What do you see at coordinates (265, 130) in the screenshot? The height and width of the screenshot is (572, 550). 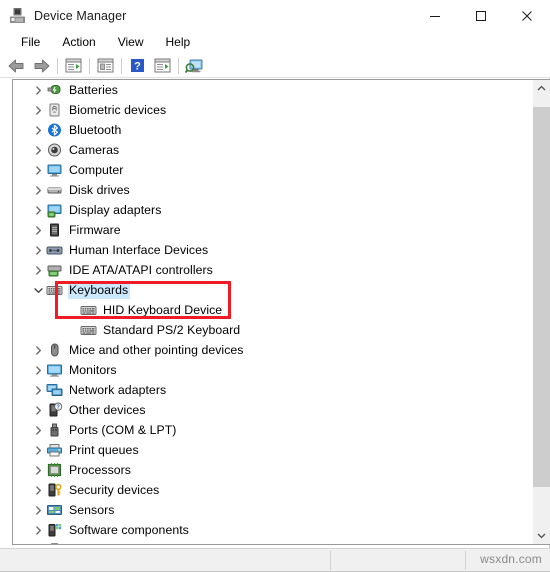 I see `tree-node: Bluetooth` at bounding box center [265, 130].